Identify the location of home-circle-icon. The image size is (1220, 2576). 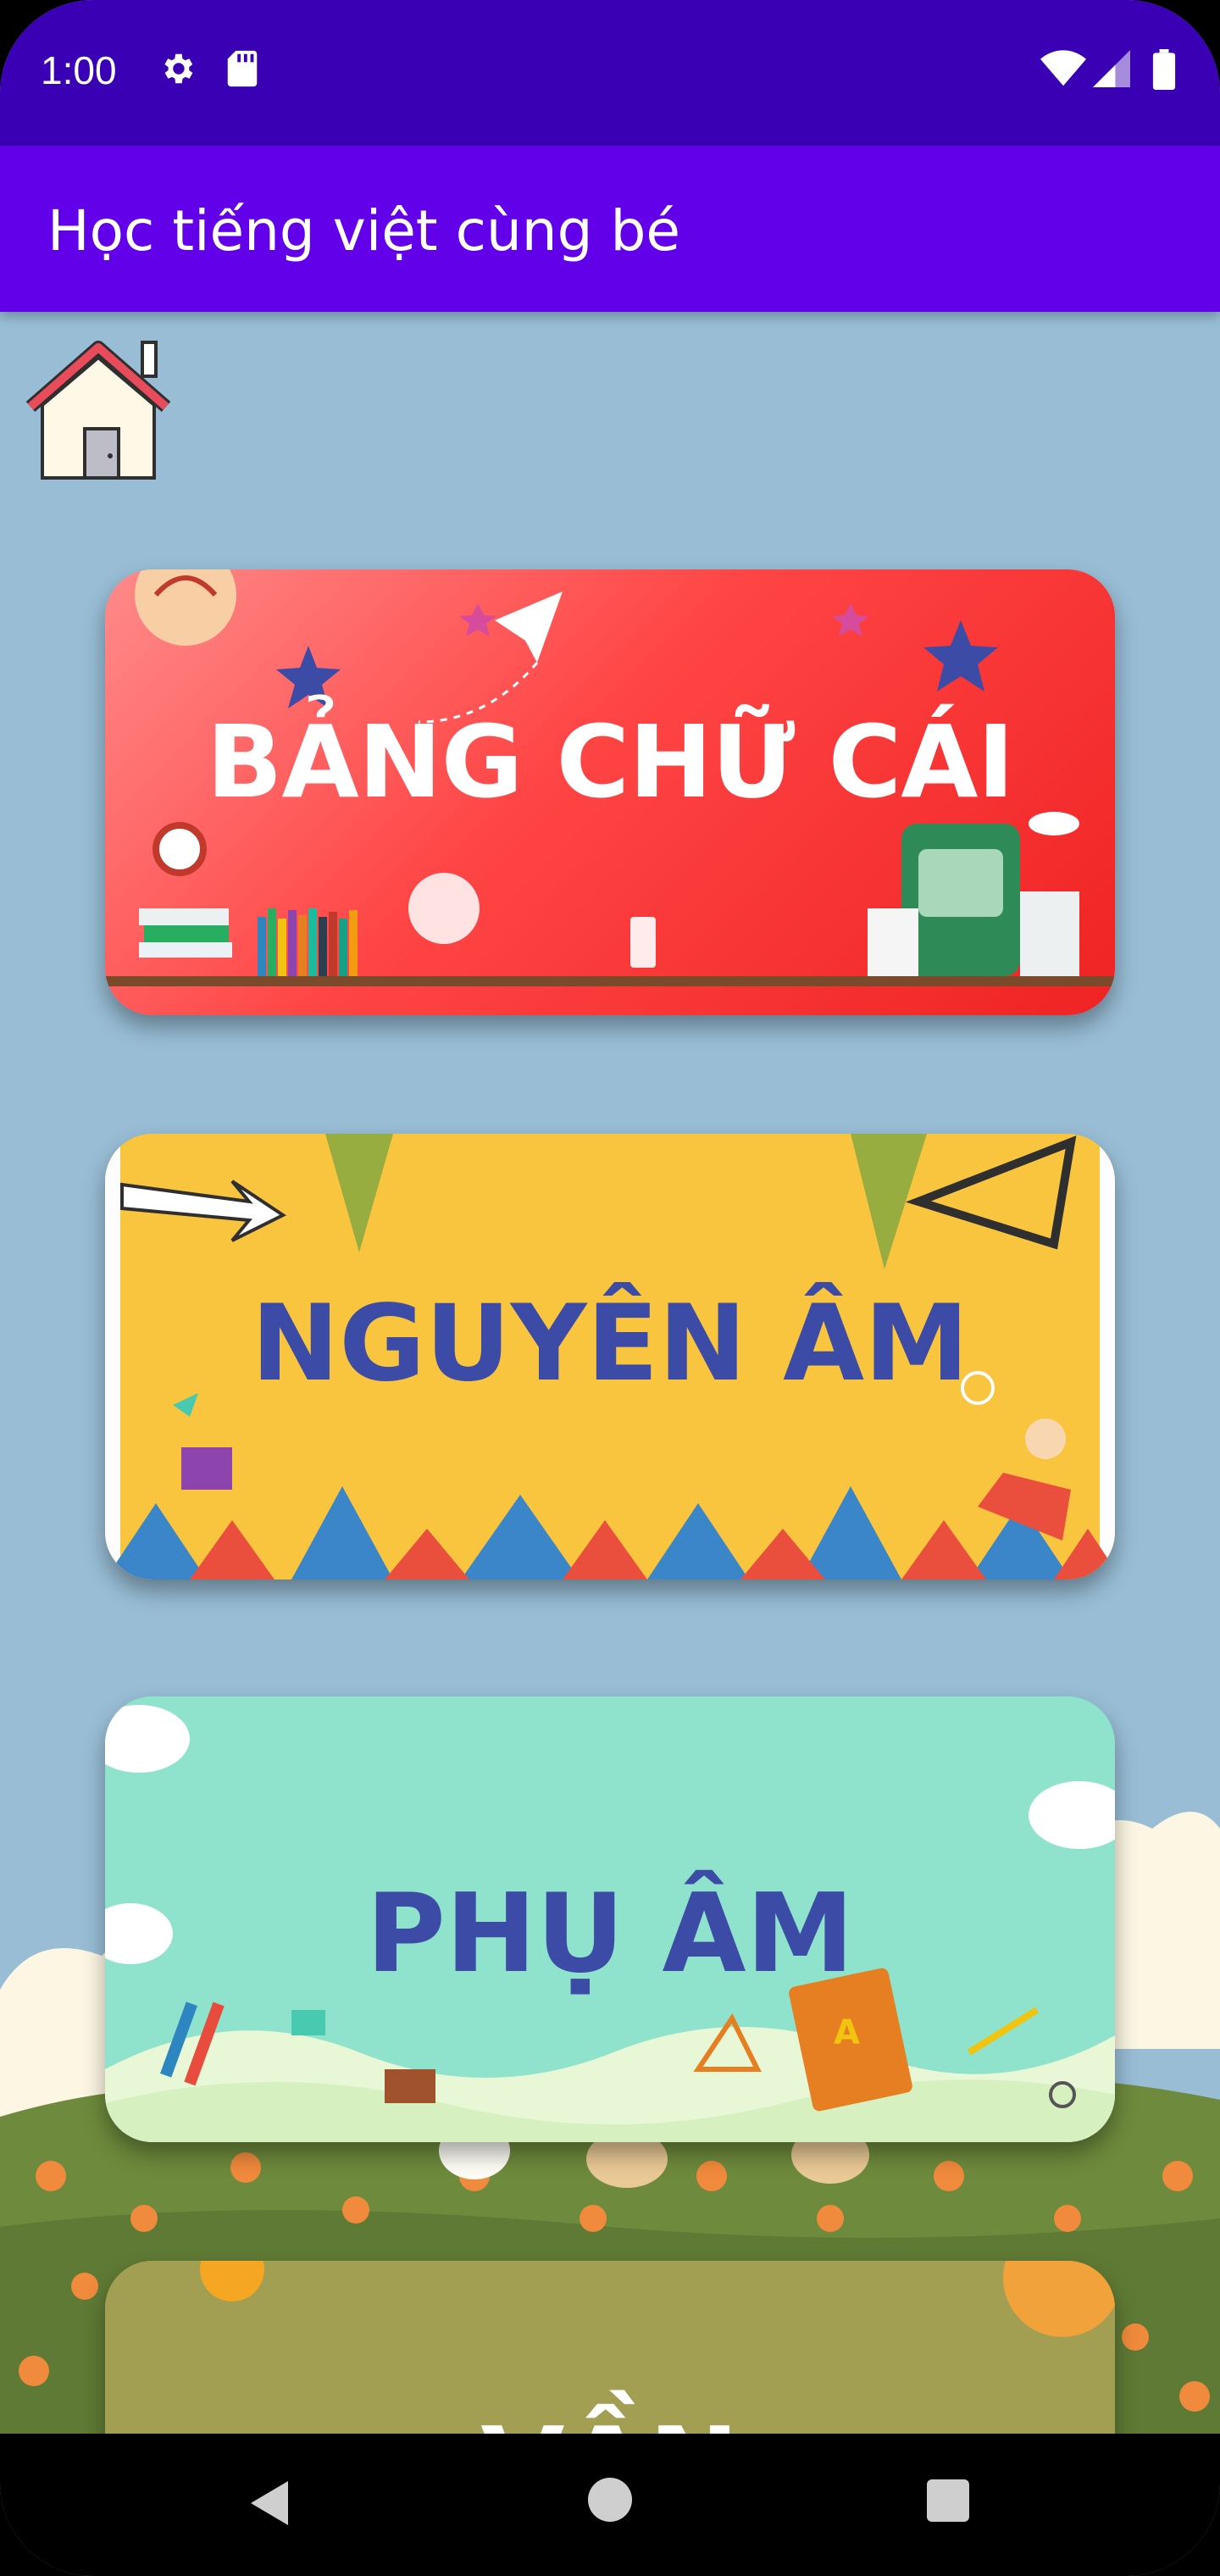
(610, 2499).